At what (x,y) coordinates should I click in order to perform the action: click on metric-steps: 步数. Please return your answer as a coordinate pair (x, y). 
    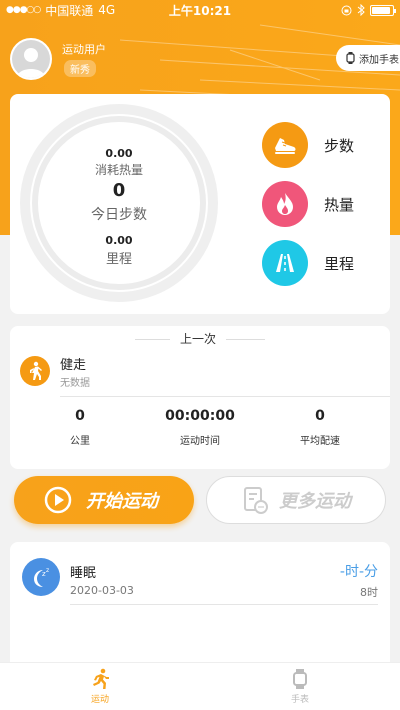
    Looking at the image, I should click on (308, 145).